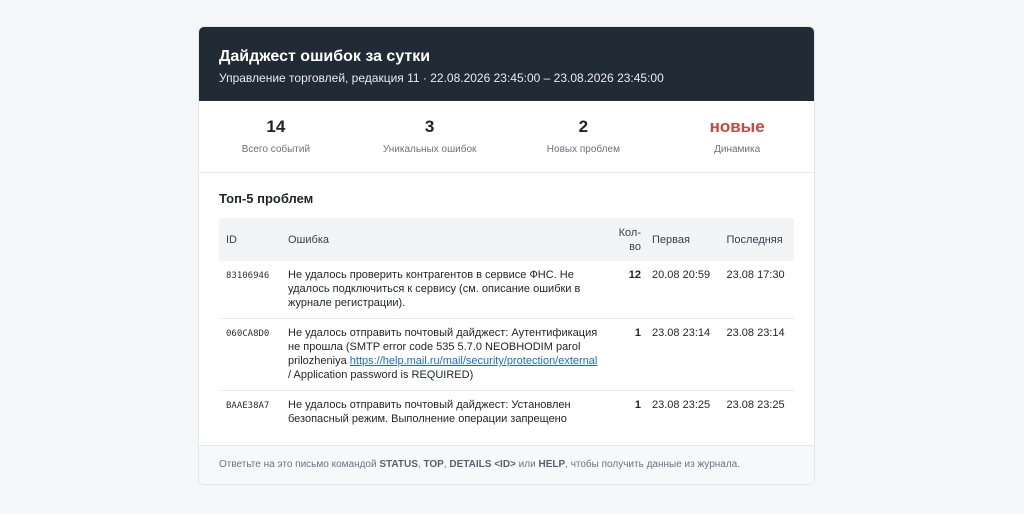  What do you see at coordinates (583, 126) in the screenshot?
I see `stat-value: 2` at bounding box center [583, 126].